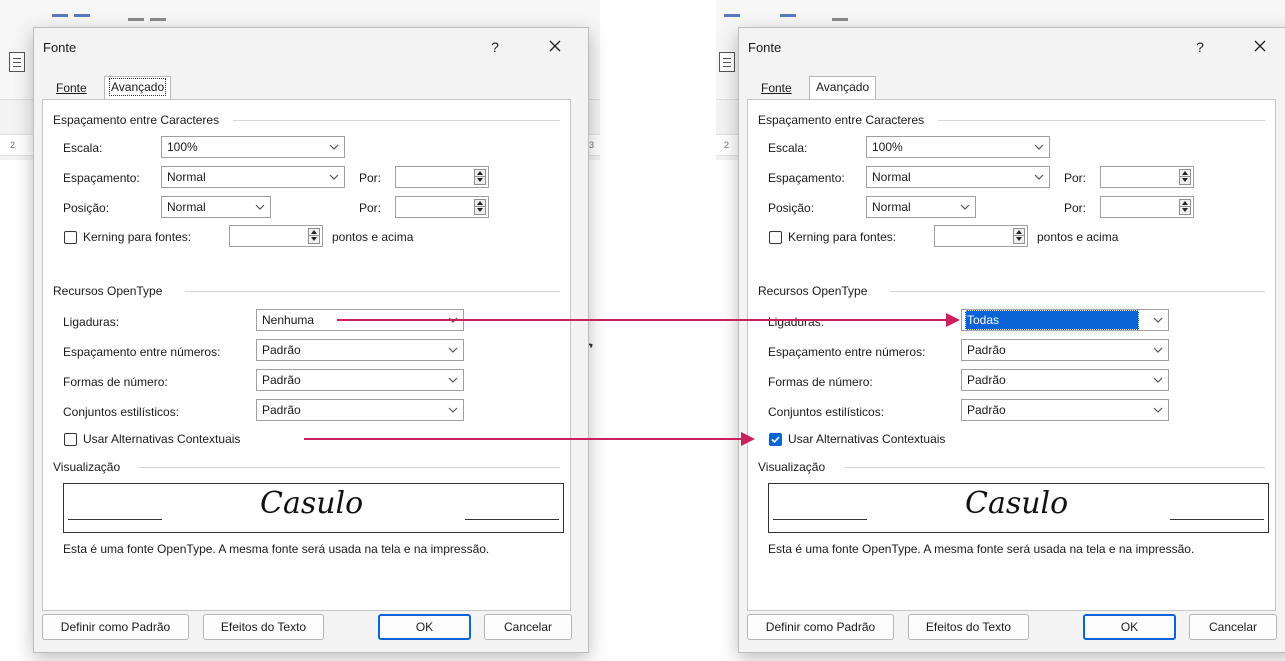 Image resolution: width=1285 pixels, height=661 pixels. What do you see at coordinates (158, 19) in the screenshot?
I see `align-center-icon` at bounding box center [158, 19].